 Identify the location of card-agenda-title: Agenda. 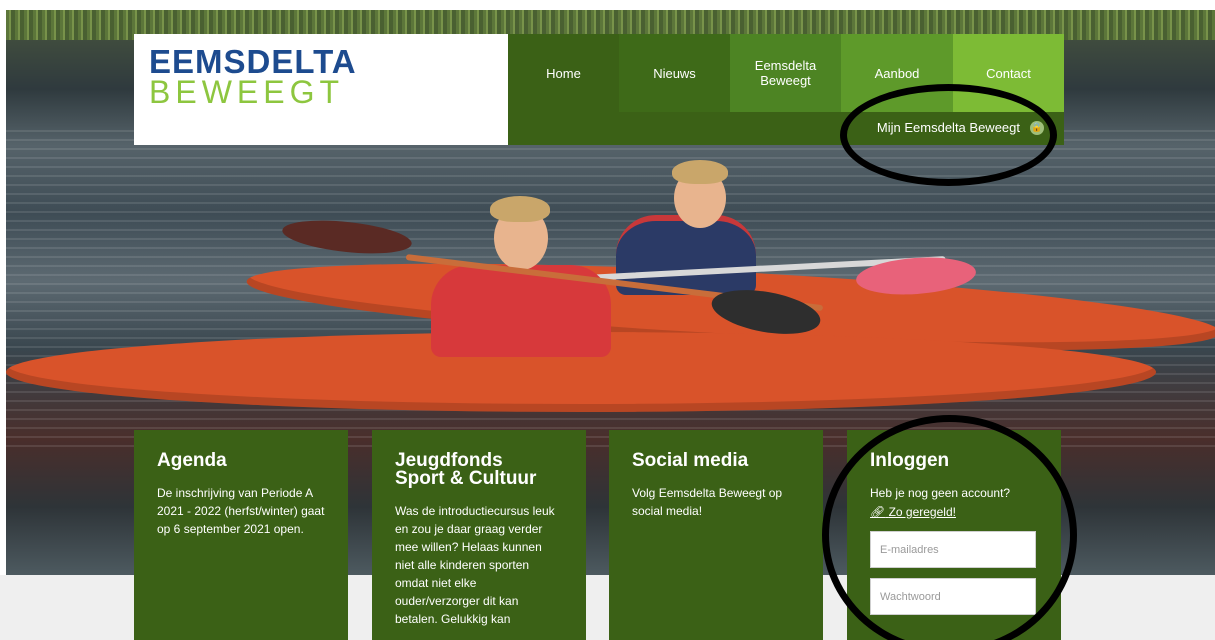
(192, 460).